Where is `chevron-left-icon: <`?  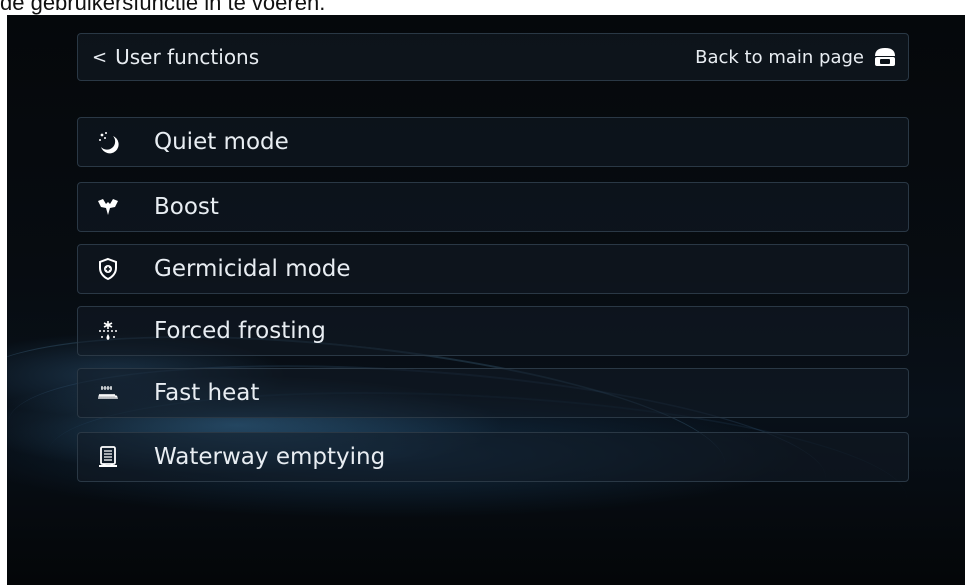
chevron-left-icon: < is located at coordinates (100, 57).